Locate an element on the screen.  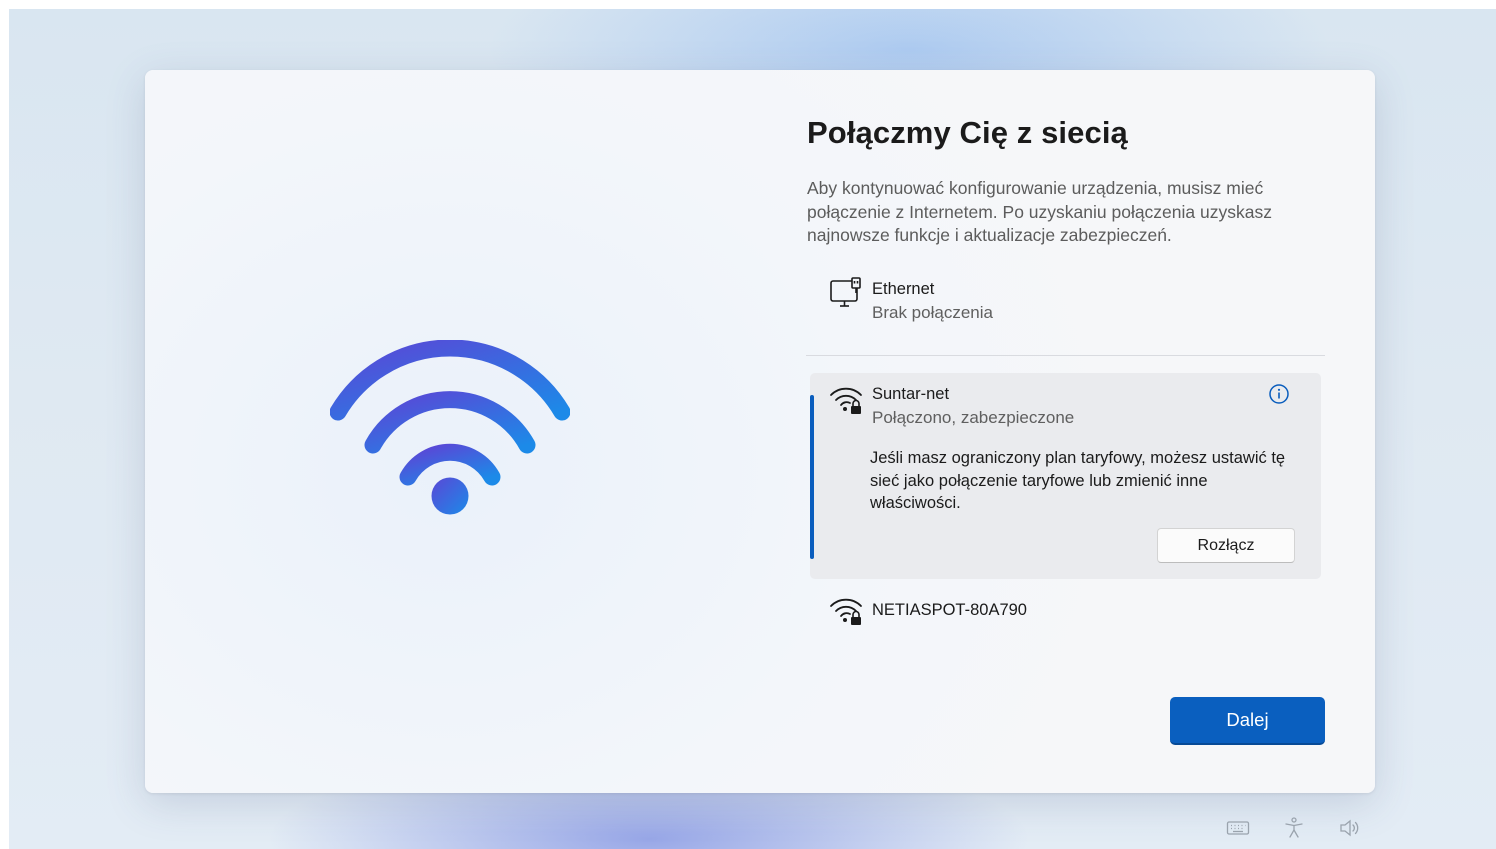
ethernet-icon is located at coordinates (845, 292).